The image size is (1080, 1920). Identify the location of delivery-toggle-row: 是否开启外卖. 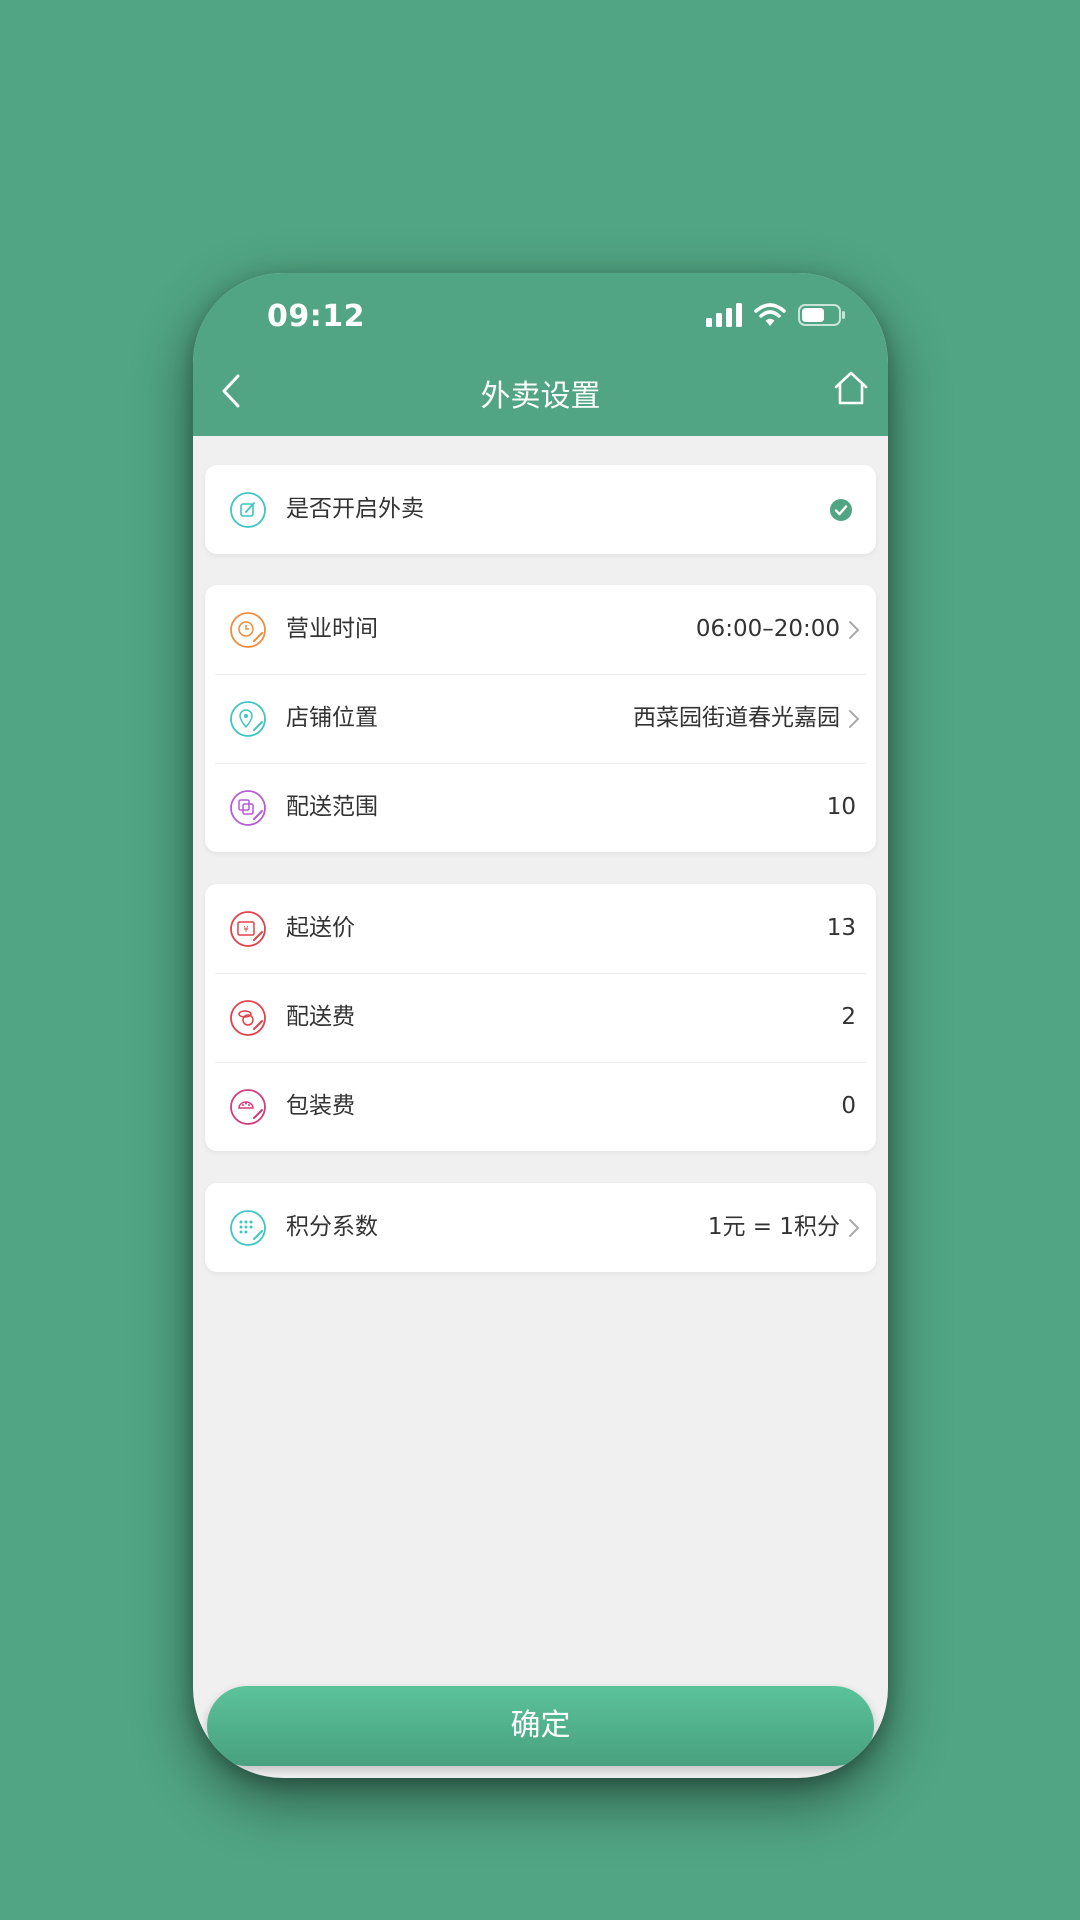
(540, 509).